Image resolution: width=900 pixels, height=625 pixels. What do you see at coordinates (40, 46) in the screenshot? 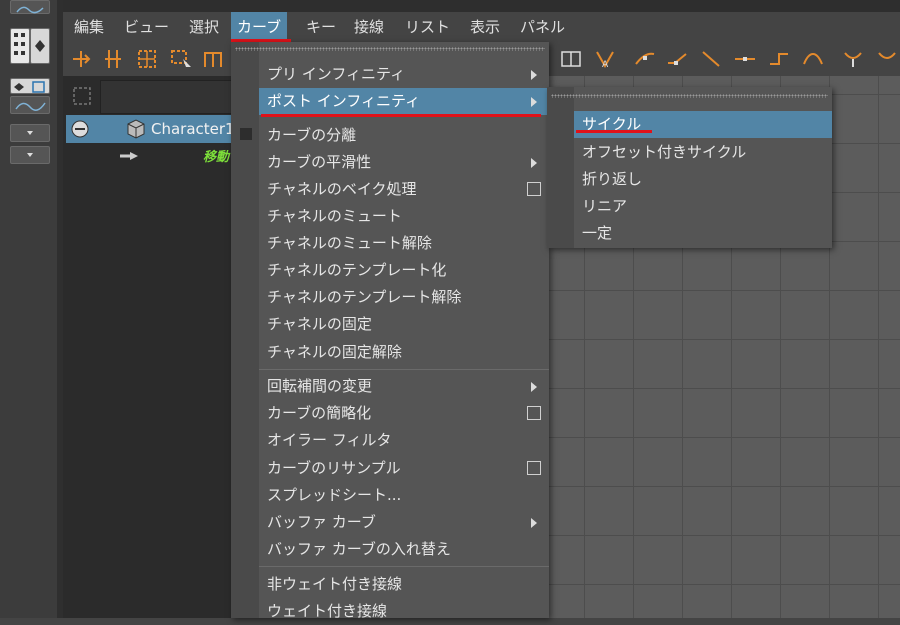
I see `diamond-toggle-icon` at bounding box center [40, 46].